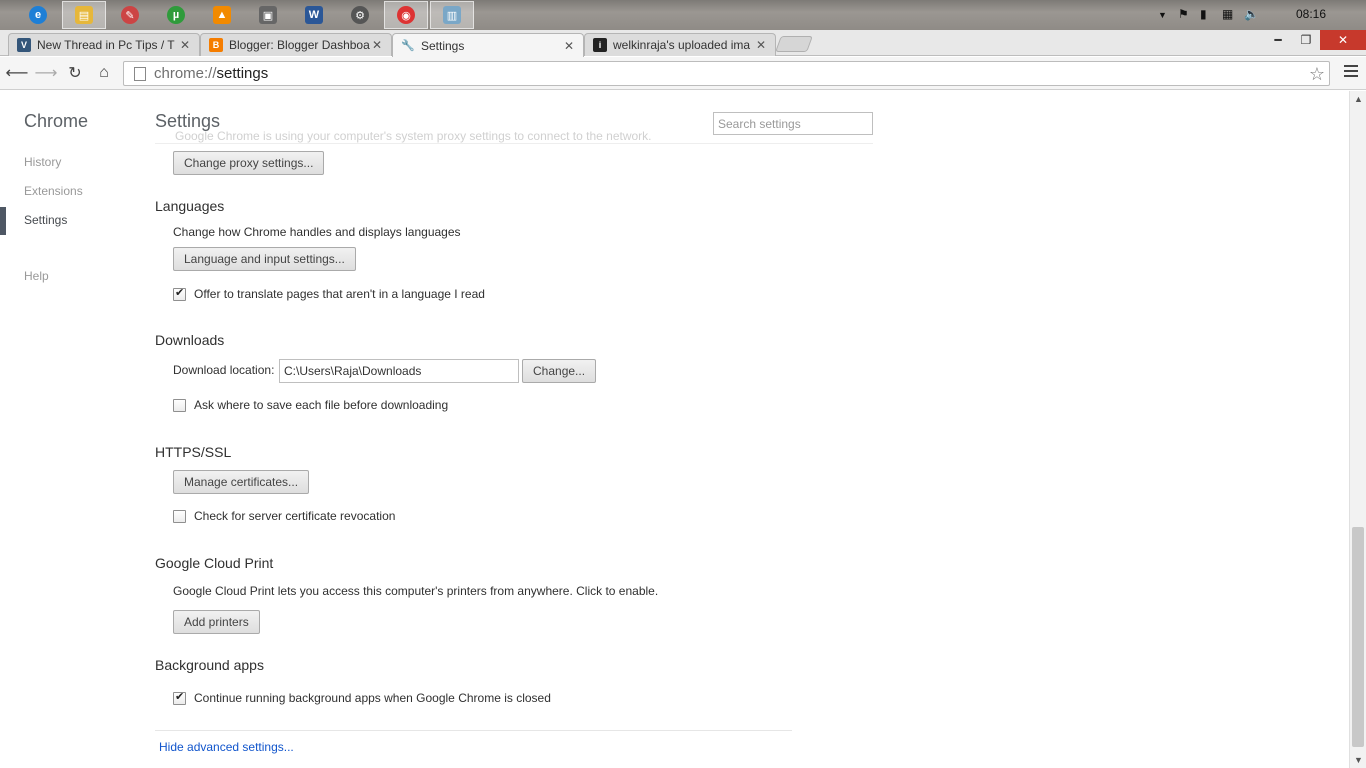  Describe the element at coordinates (1358, 760) in the screenshot. I see `scroll-down-arrow-icon: ▼` at that location.